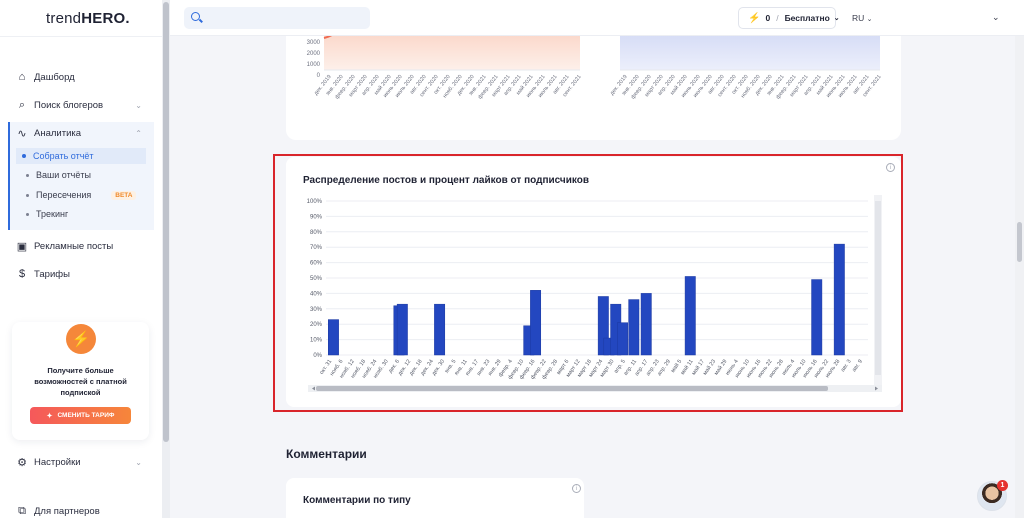  I want to click on search-icon: ⌕, so click(22, 104).